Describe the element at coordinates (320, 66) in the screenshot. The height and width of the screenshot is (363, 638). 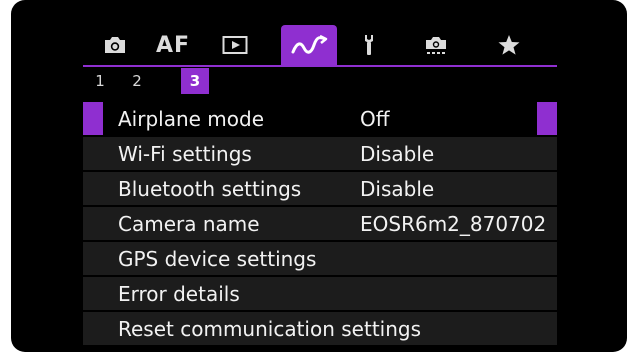
I see `tab-underline` at that location.